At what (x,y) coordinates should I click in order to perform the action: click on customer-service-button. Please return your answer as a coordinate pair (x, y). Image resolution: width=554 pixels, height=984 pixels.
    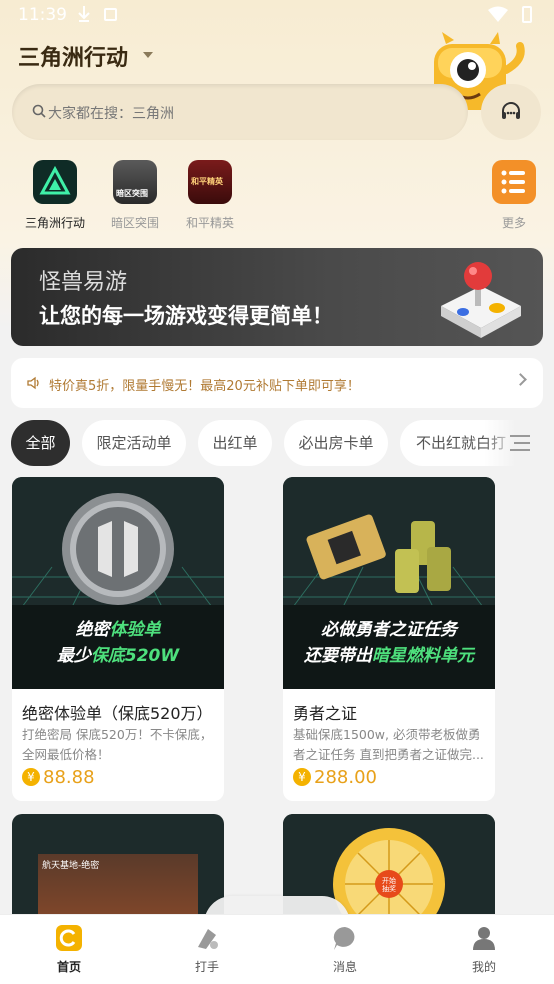
    Looking at the image, I should click on (511, 112).